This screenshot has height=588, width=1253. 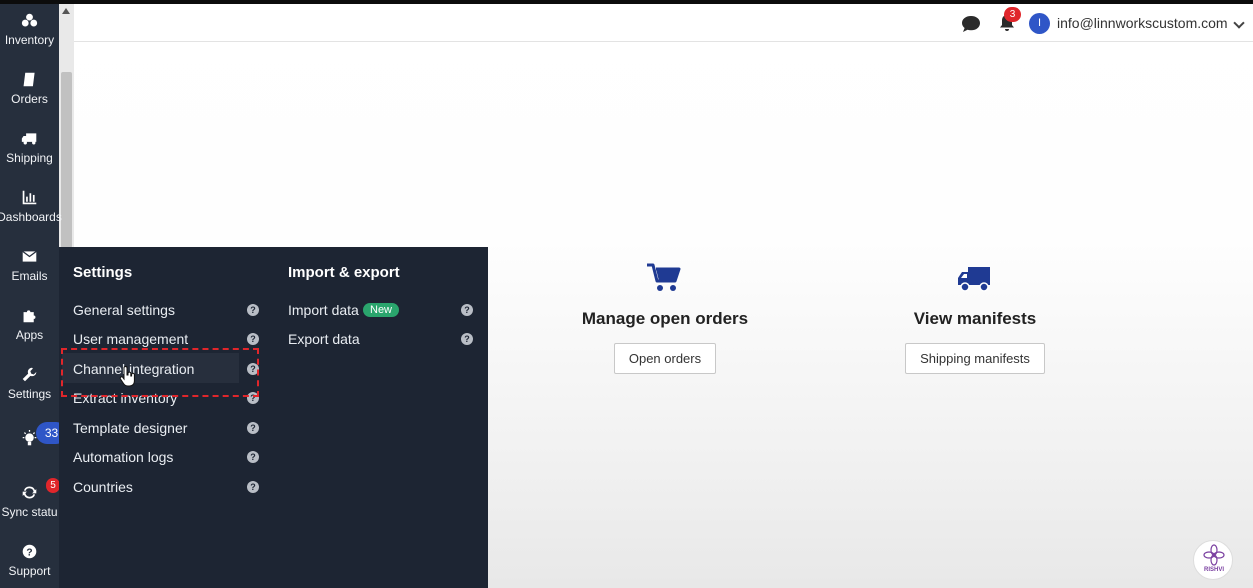 What do you see at coordinates (29, 197) in the screenshot?
I see `chart-icon` at bounding box center [29, 197].